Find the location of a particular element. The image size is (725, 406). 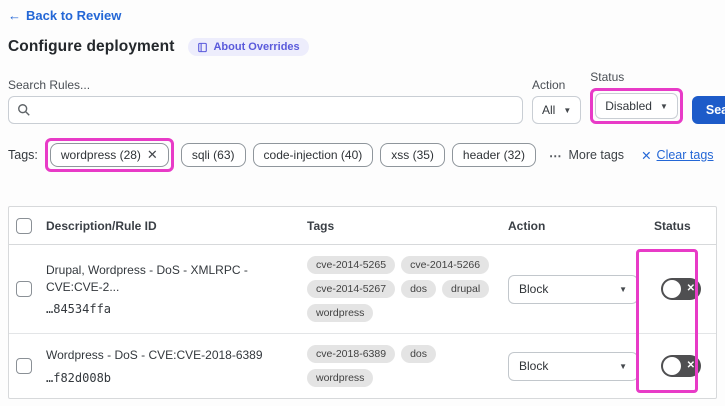

filter-tag-label: header (32) is located at coordinates (493, 155).